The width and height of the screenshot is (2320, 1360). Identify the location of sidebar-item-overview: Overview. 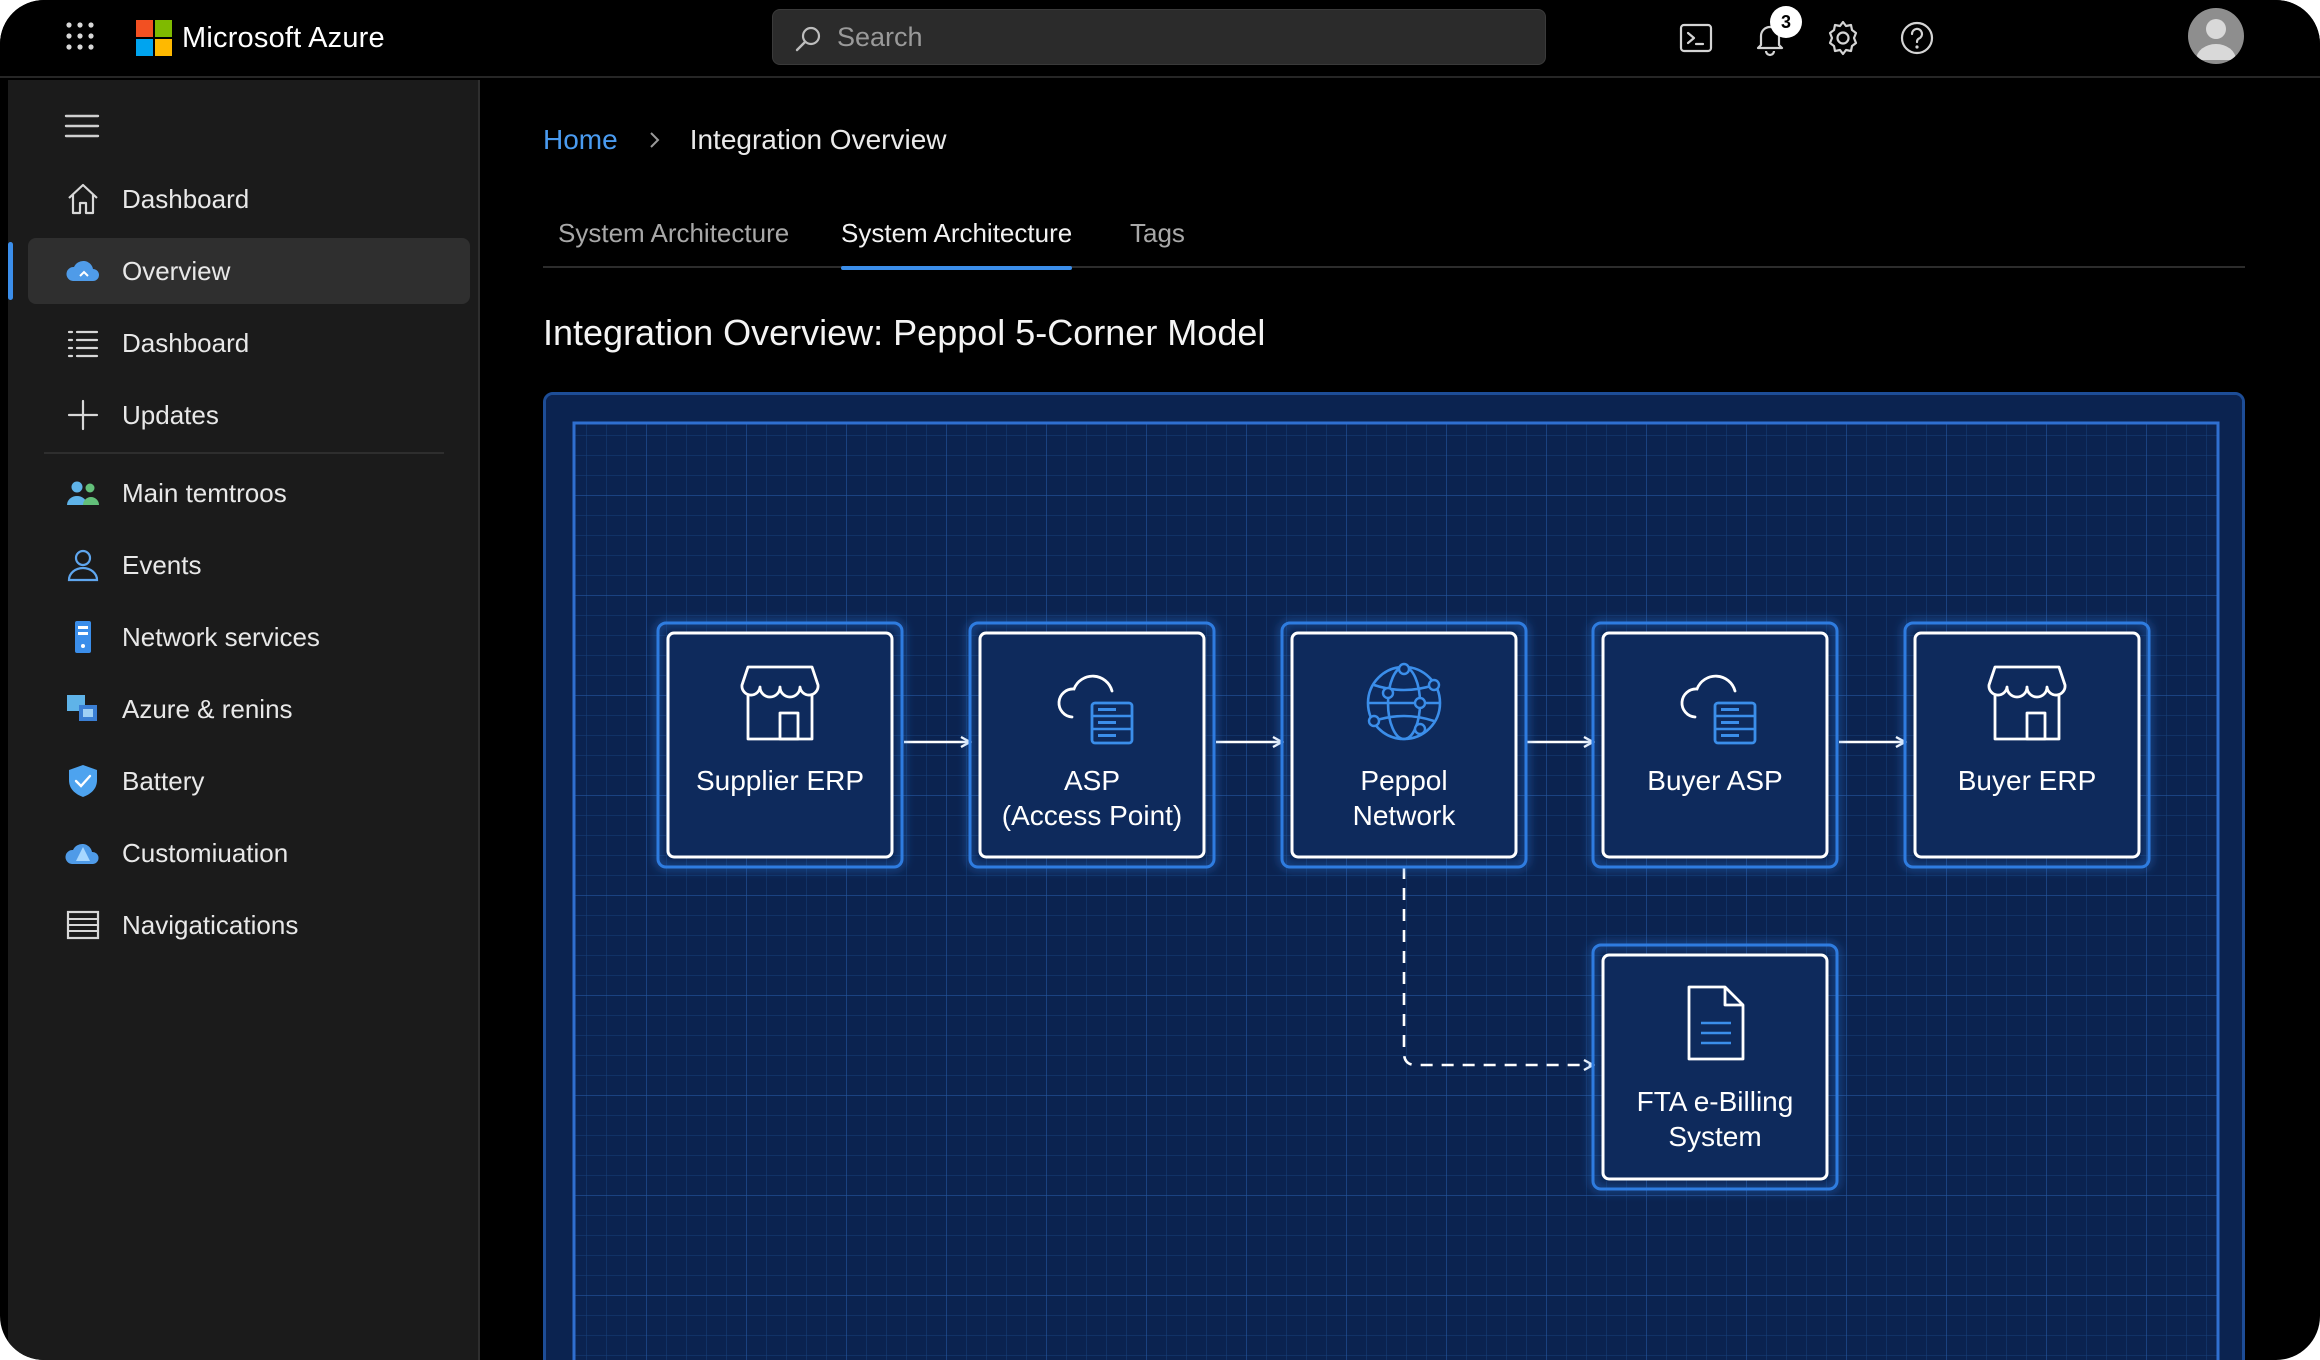
(249, 271).